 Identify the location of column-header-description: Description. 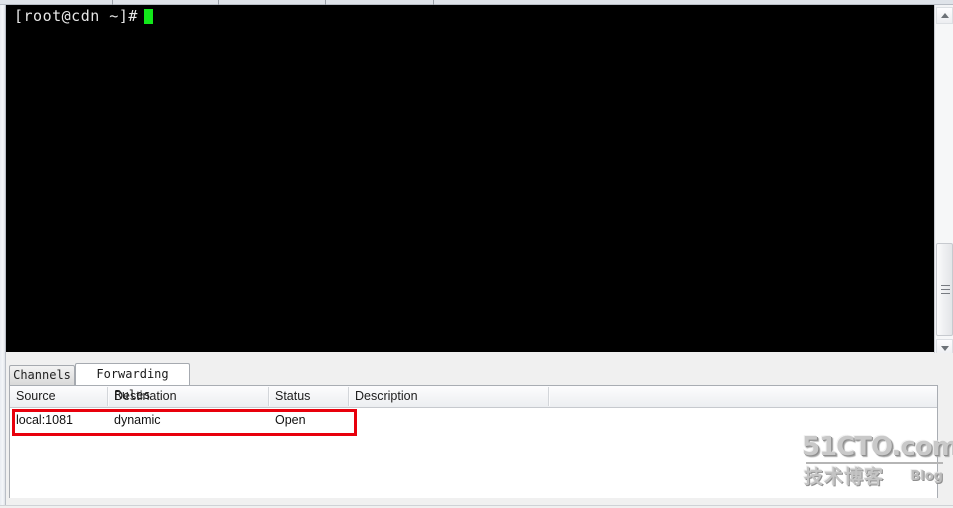
(448, 396).